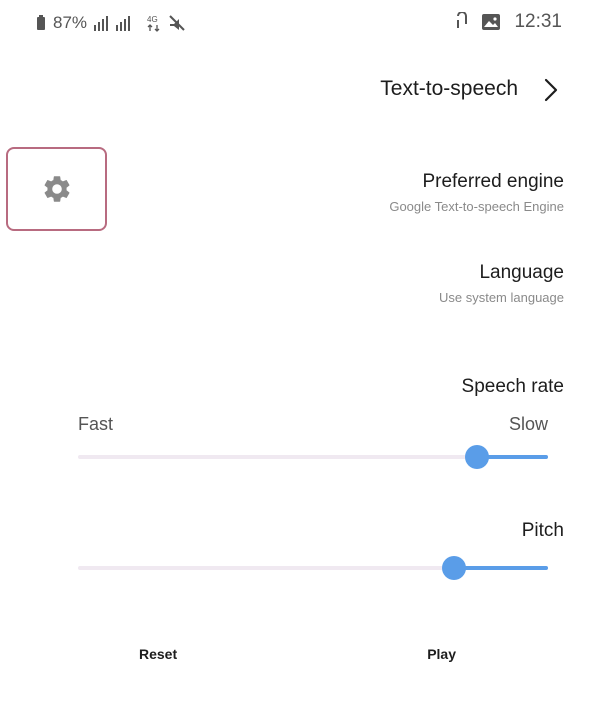 The height and width of the screenshot is (709, 600). What do you see at coordinates (476, 206) in the screenshot?
I see `preferred-engine-subtitle: Google Text-to-speech Engine` at bounding box center [476, 206].